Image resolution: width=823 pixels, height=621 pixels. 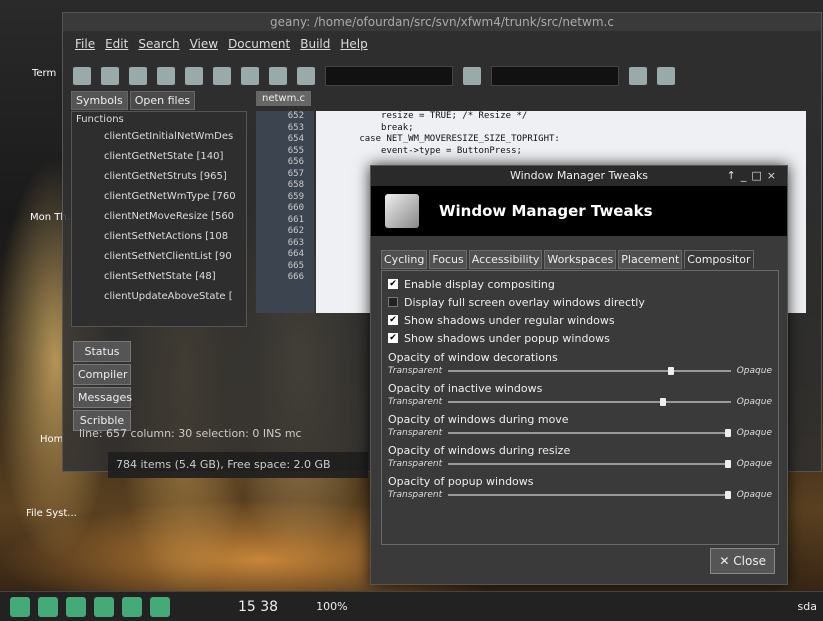 What do you see at coordinates (48, 606) in the screenshot?
I see `terminal-icon` at bounding box center [48, 606].